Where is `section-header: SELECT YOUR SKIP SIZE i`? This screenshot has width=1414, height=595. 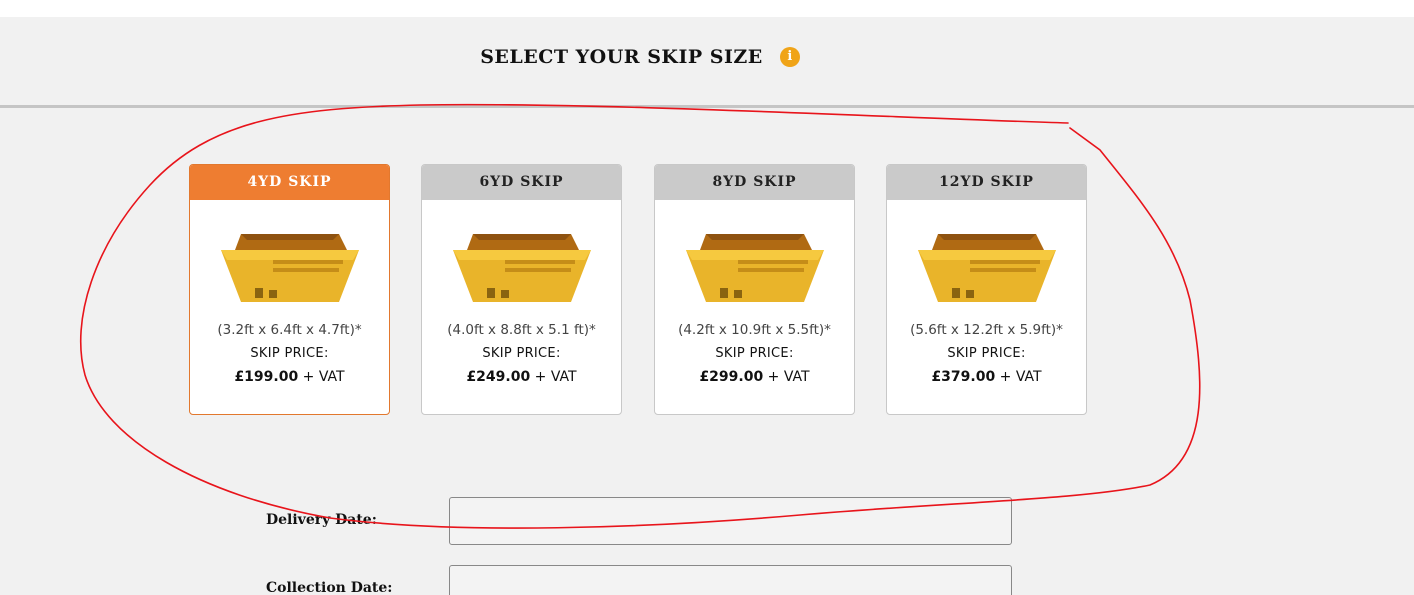
section-header: SELECT YOUR SKIP SIZE i is located at coordinates (640, 61).